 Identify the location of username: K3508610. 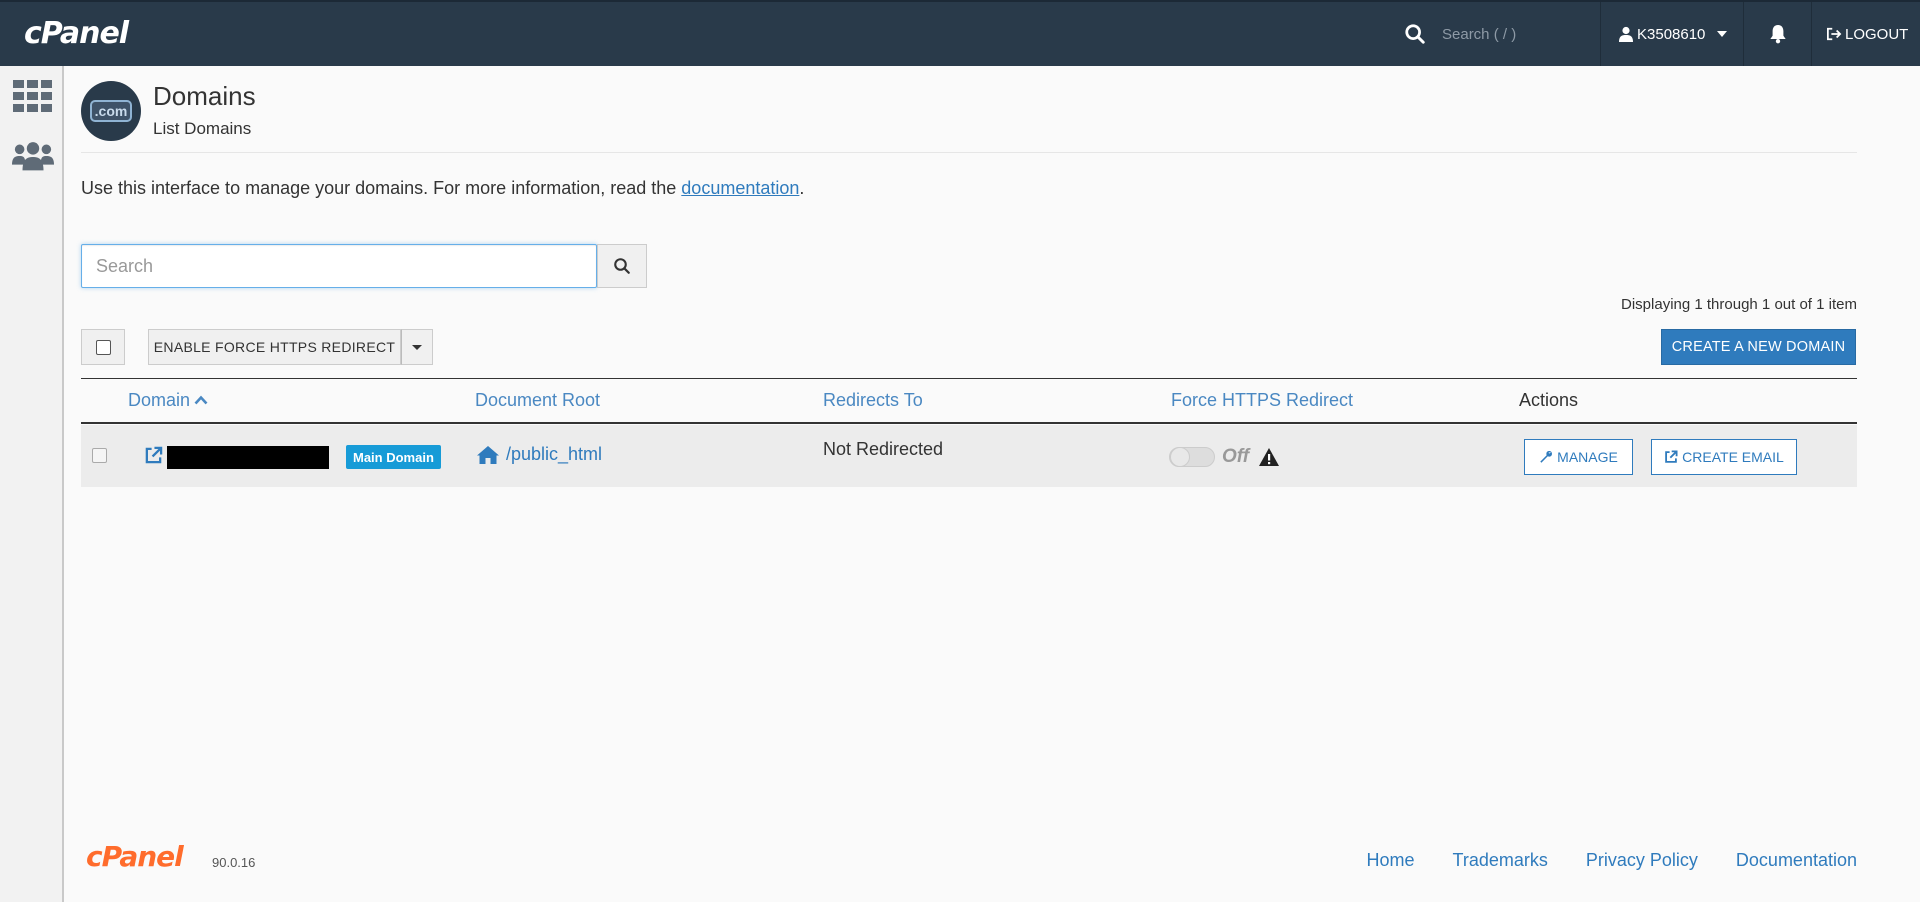
(1671, 34).